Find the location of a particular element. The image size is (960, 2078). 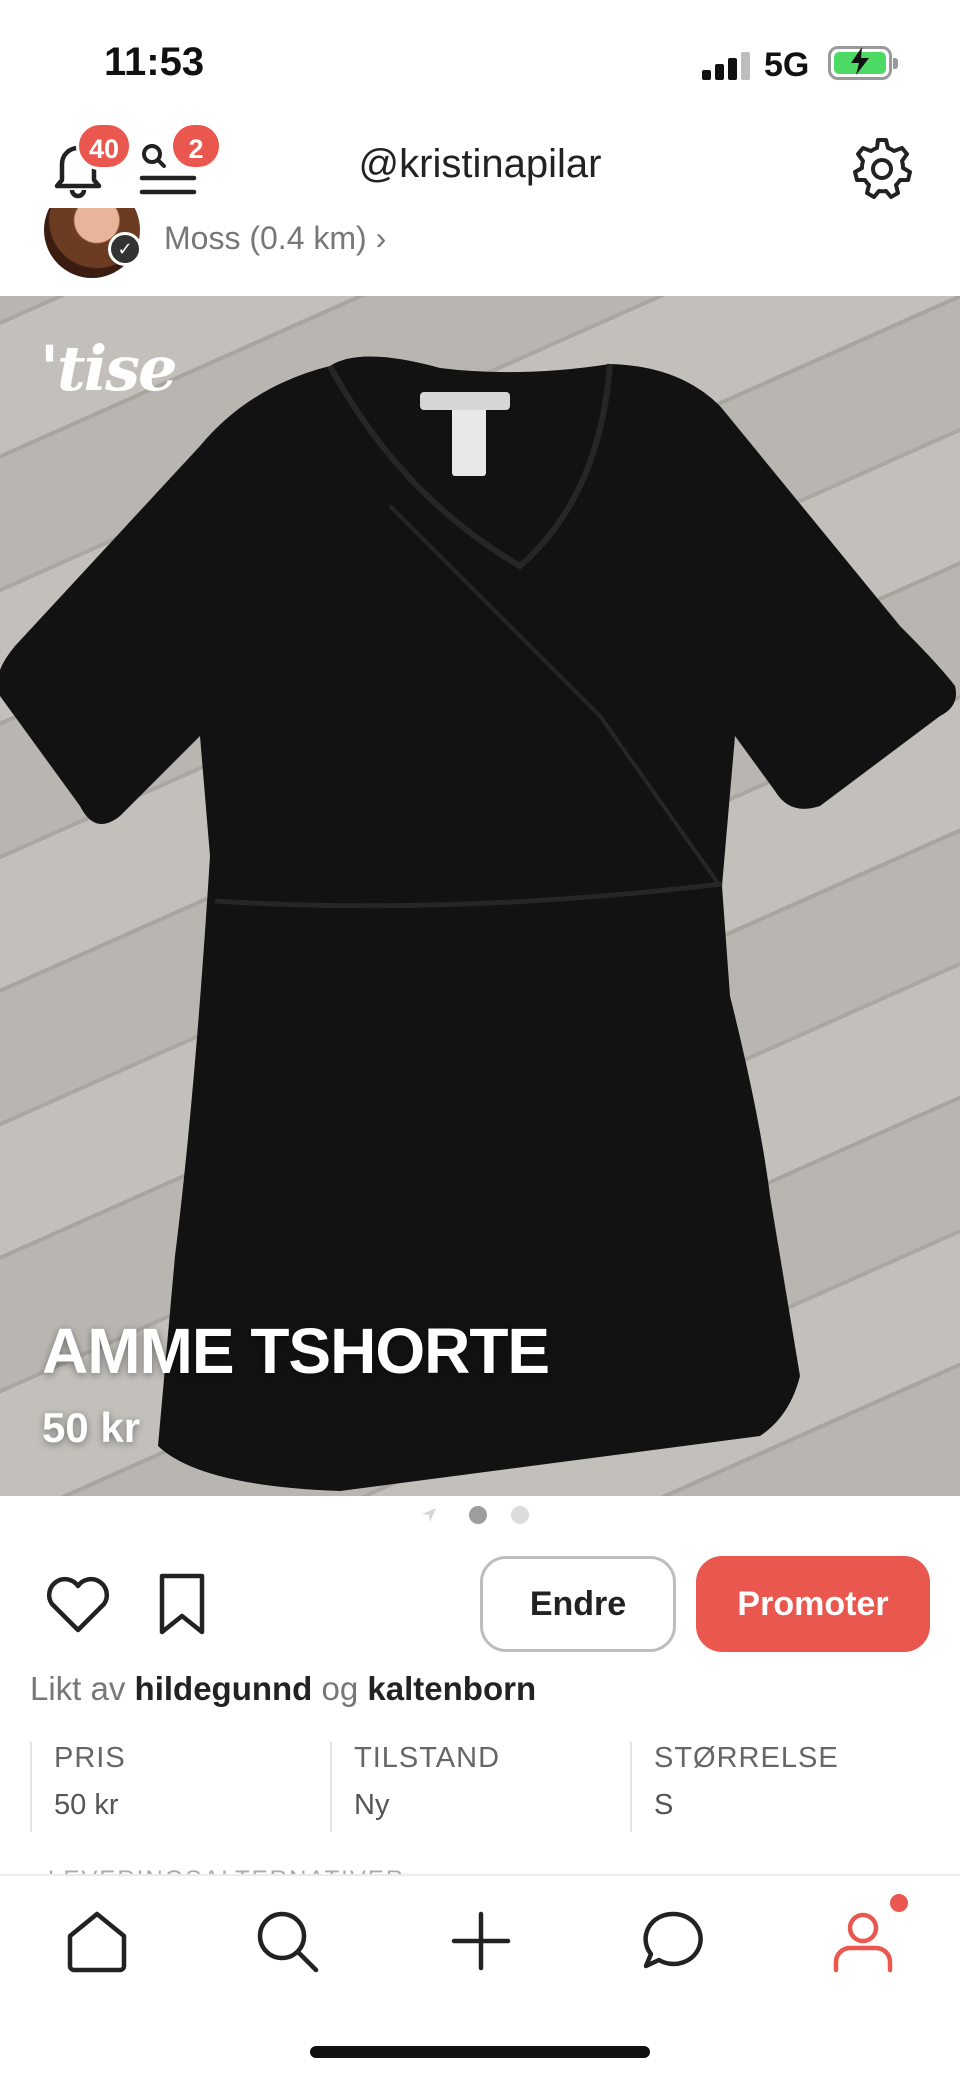

liked-conjunction: og is located at coordinates (340, 1688).